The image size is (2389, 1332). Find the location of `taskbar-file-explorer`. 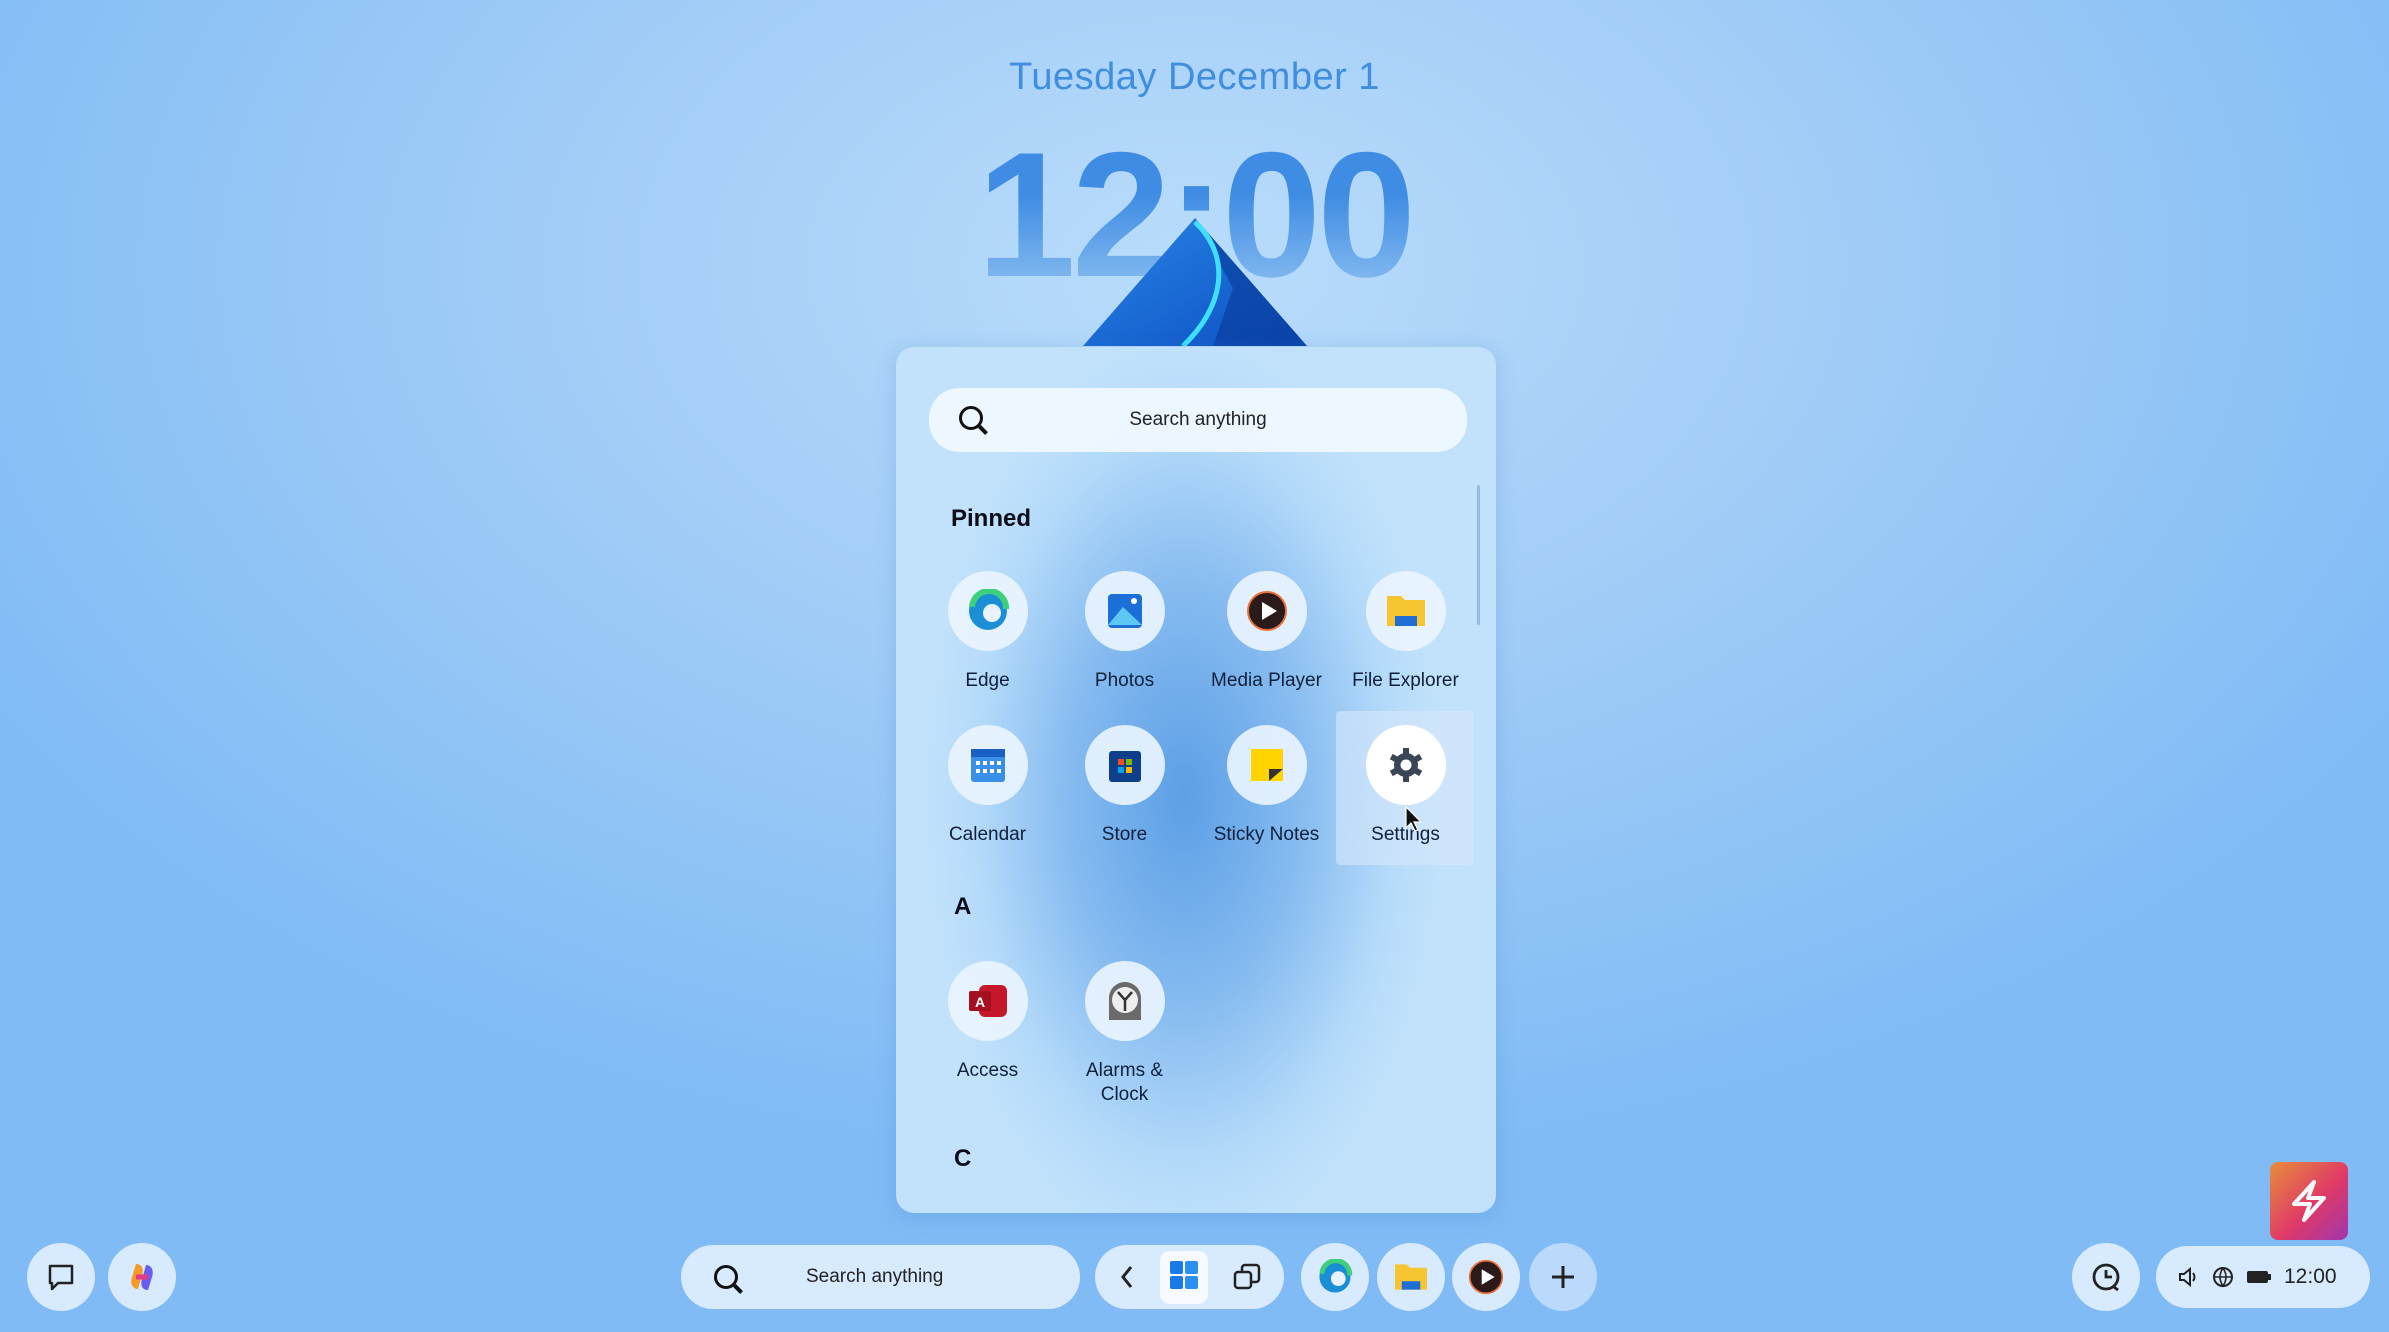

taskbar-file-explorer is located at coordinates (1411, 1277).